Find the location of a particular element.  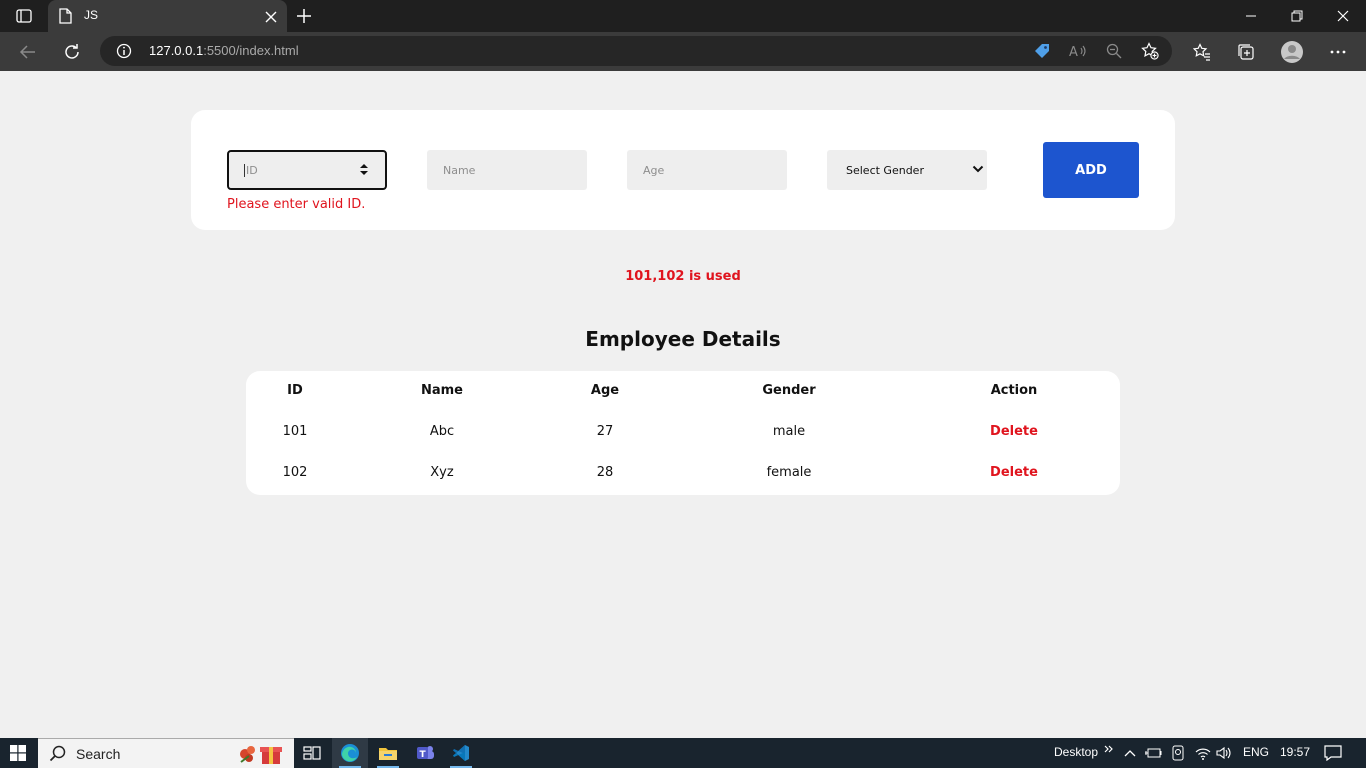

text-cursor is located at coordinates (244, 170).